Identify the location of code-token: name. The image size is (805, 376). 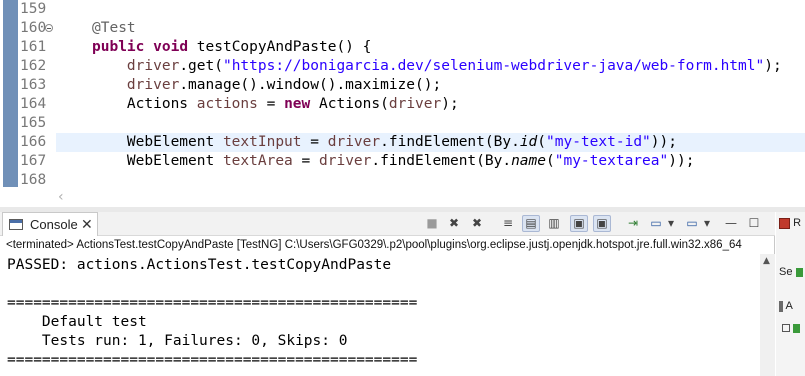
(528, 161).